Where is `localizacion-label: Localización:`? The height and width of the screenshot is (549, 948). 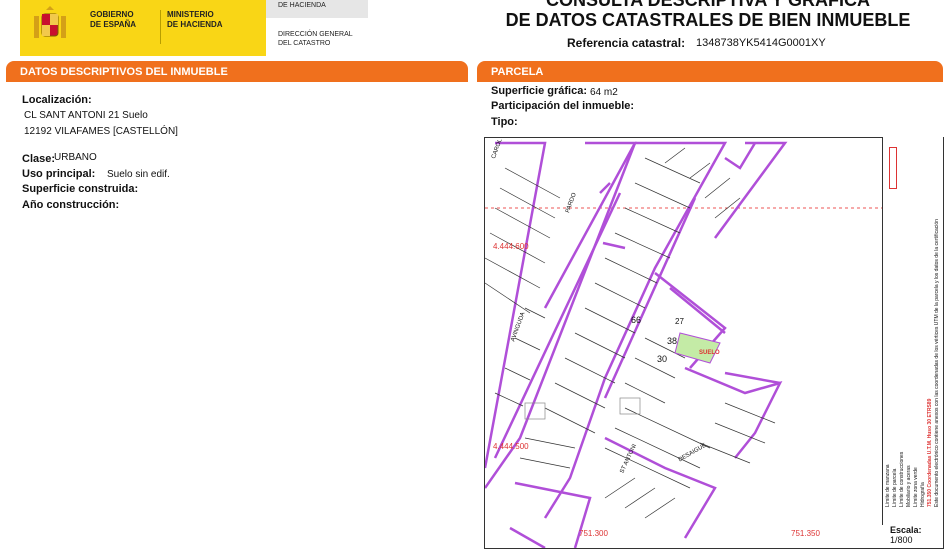 localizacion-label: Localización: is located at coordinates (57, 100).